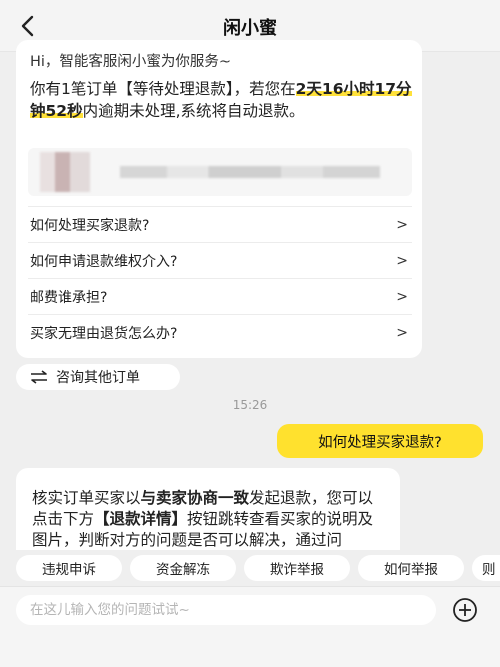 The height and width of the screenshot is (667, 500). I want to click on user-message-text: 如何处理买家退款?, so click(380, 442).